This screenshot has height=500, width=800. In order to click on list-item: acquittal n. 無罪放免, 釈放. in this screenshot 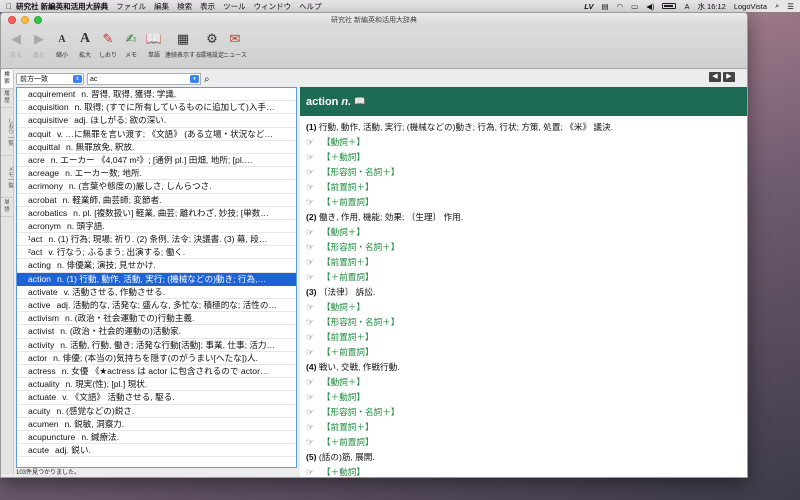, I will do `click(156, 147)`.